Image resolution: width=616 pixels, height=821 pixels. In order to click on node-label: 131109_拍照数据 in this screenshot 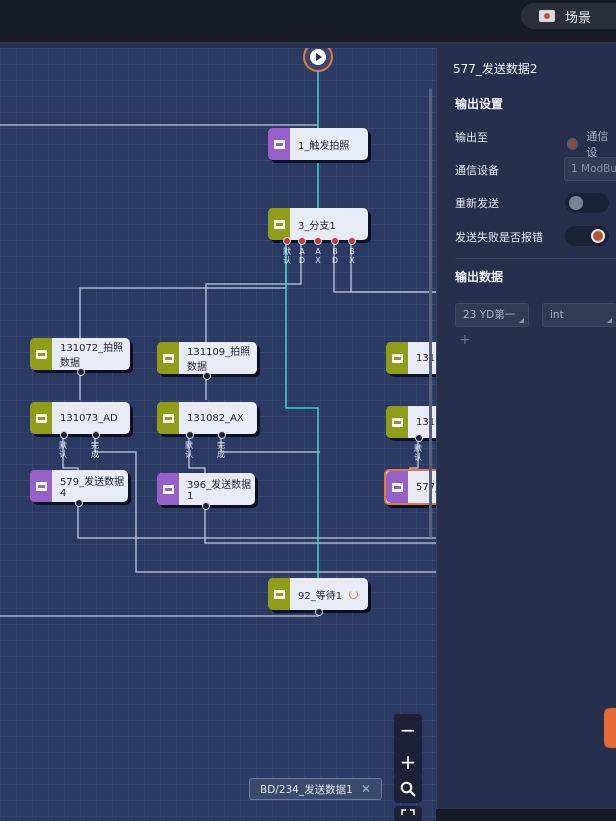, I will do `click(219, 360)`.